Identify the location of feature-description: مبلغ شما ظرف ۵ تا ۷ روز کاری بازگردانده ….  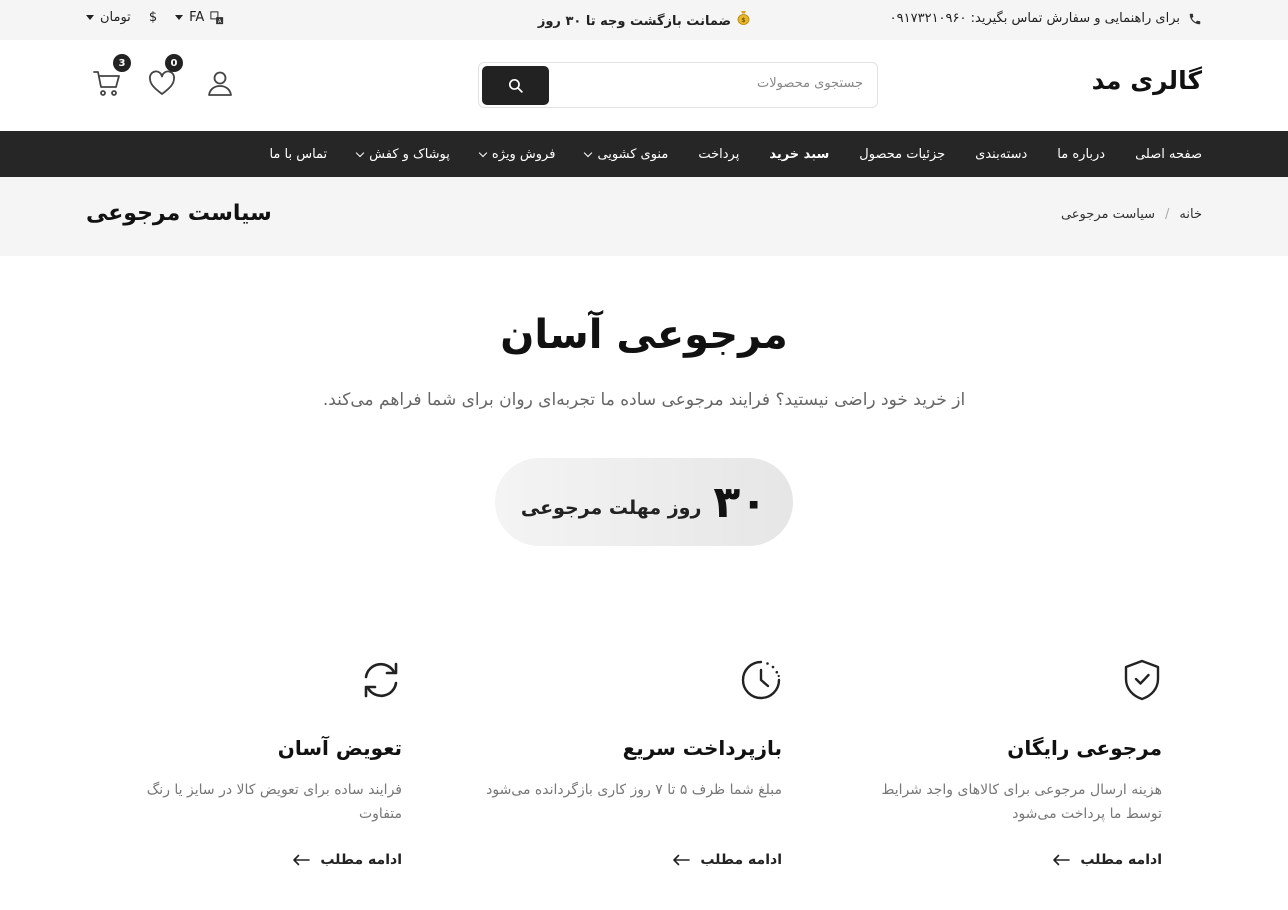
(634, 790).